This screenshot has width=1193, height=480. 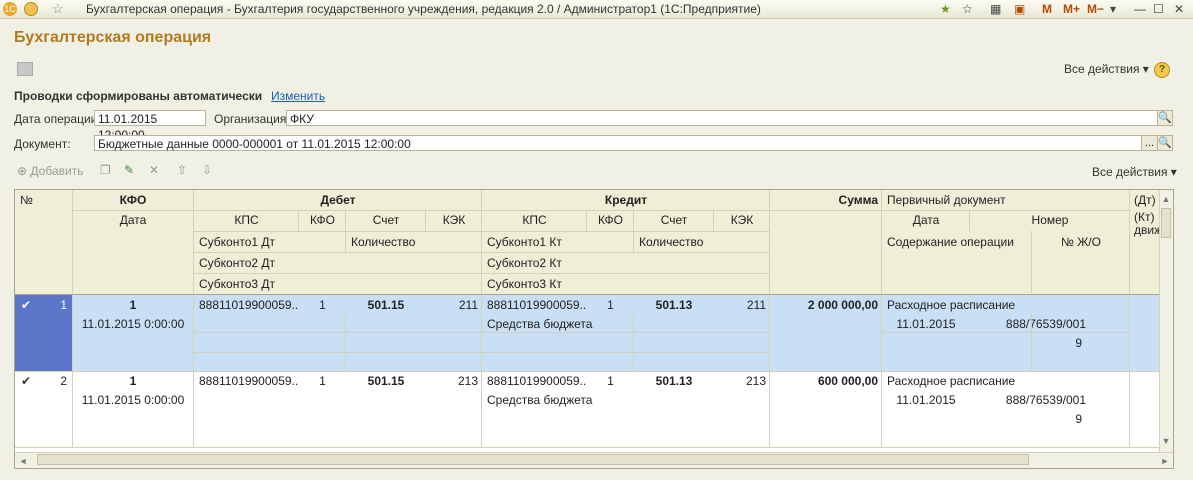 What do you see at coordinates (246, 220) in the screenshot?
I see `header-dt-kps: КПС` at bounding box center [246, 220].